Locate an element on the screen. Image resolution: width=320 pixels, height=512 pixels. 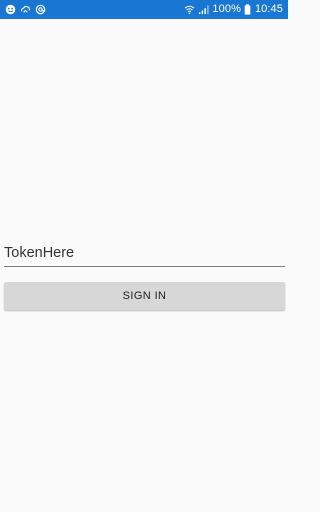
battery-icon is located at coordinates (247, 9).